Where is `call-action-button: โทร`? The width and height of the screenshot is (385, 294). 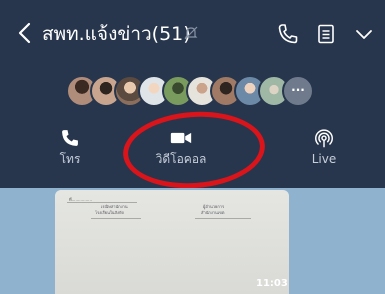 call-action-button: โทร is located at coordinates (70, 148).